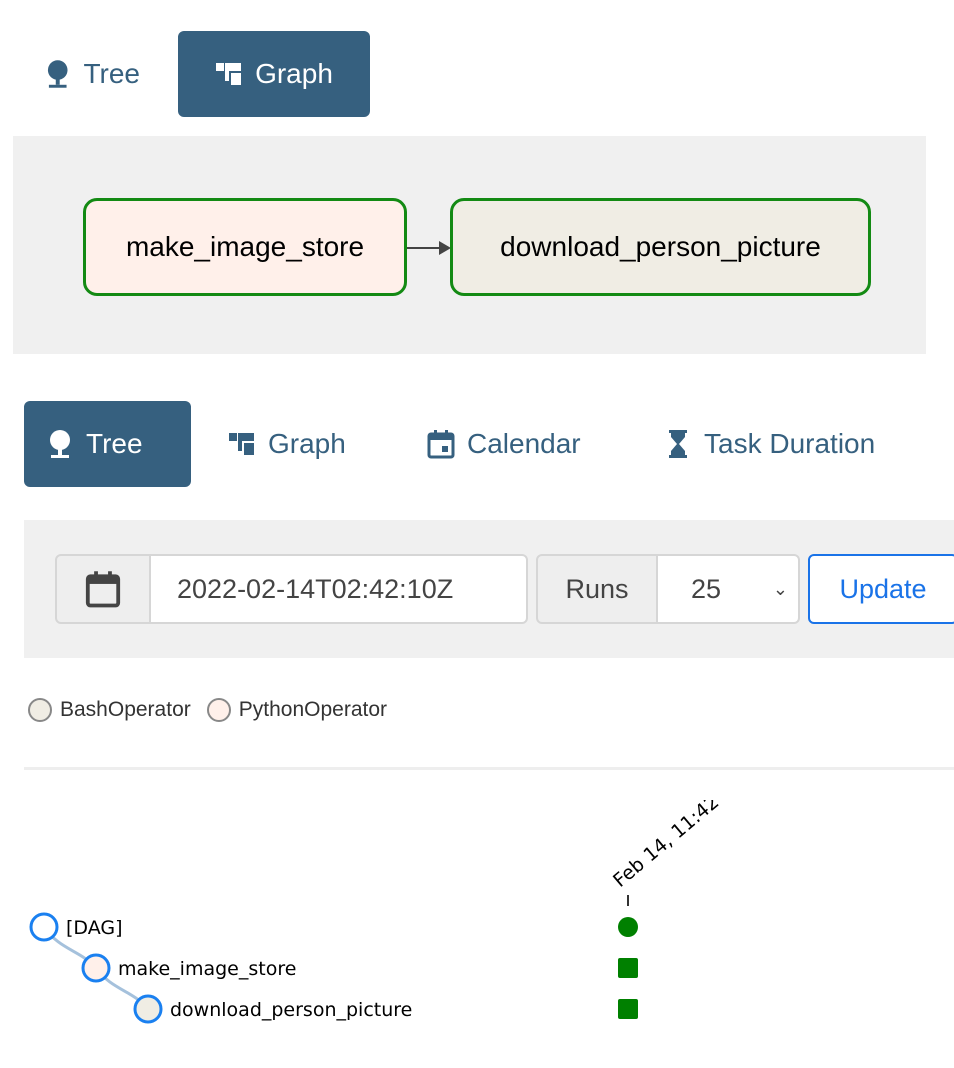 Image resolution: width=954 pixels, height=1068 pixels. What do you see at coordinates (148, 1009) in the screenshot?
I see `tree-node-download-person-picture` at bounding box center [148, 1009].